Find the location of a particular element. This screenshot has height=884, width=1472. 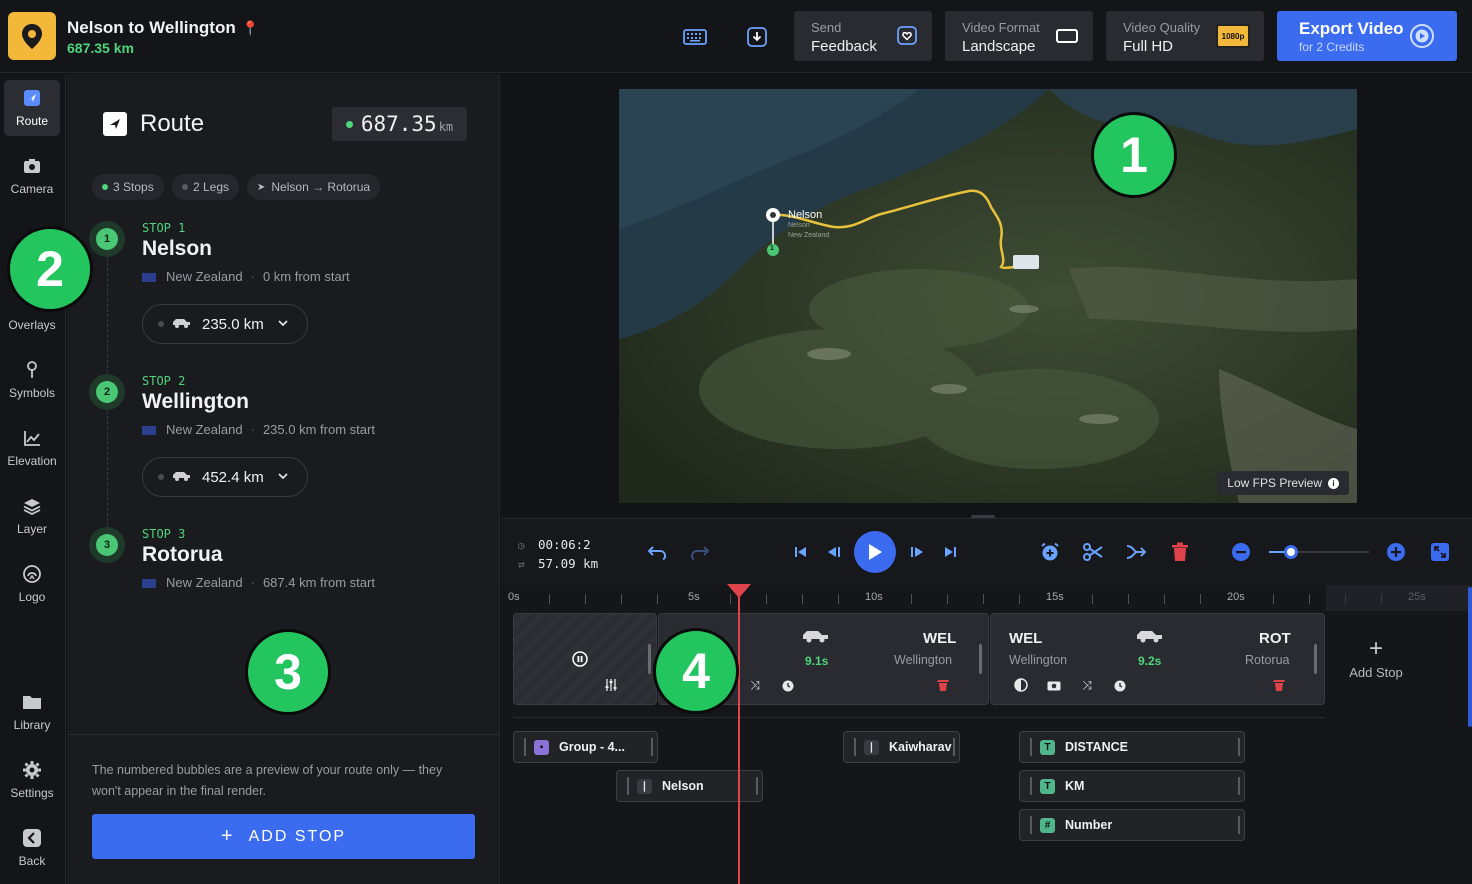

playhead-cap is located at coordinates (739, 591).